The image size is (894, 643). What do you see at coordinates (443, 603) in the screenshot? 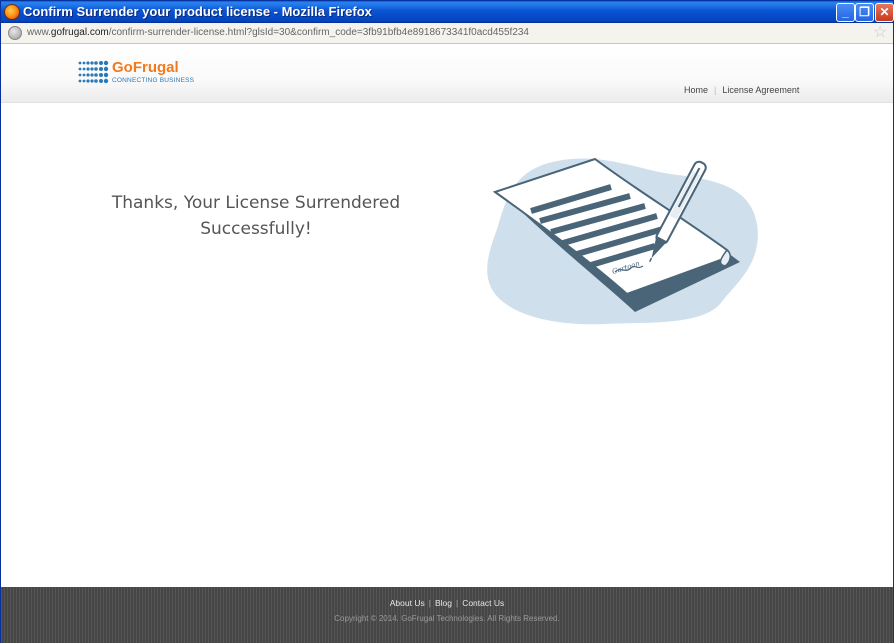
I see `footer-blog-link: Blog` at bounding box center [443, 603].